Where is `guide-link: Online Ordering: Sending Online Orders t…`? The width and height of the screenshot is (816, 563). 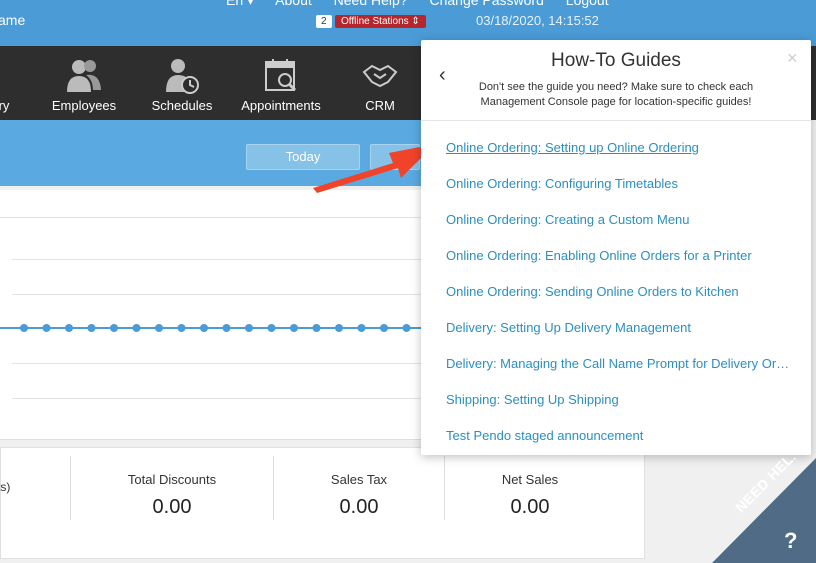
guide-link: Online Ordering: Sending Online Orders t… is located at coordinates (618, 291).